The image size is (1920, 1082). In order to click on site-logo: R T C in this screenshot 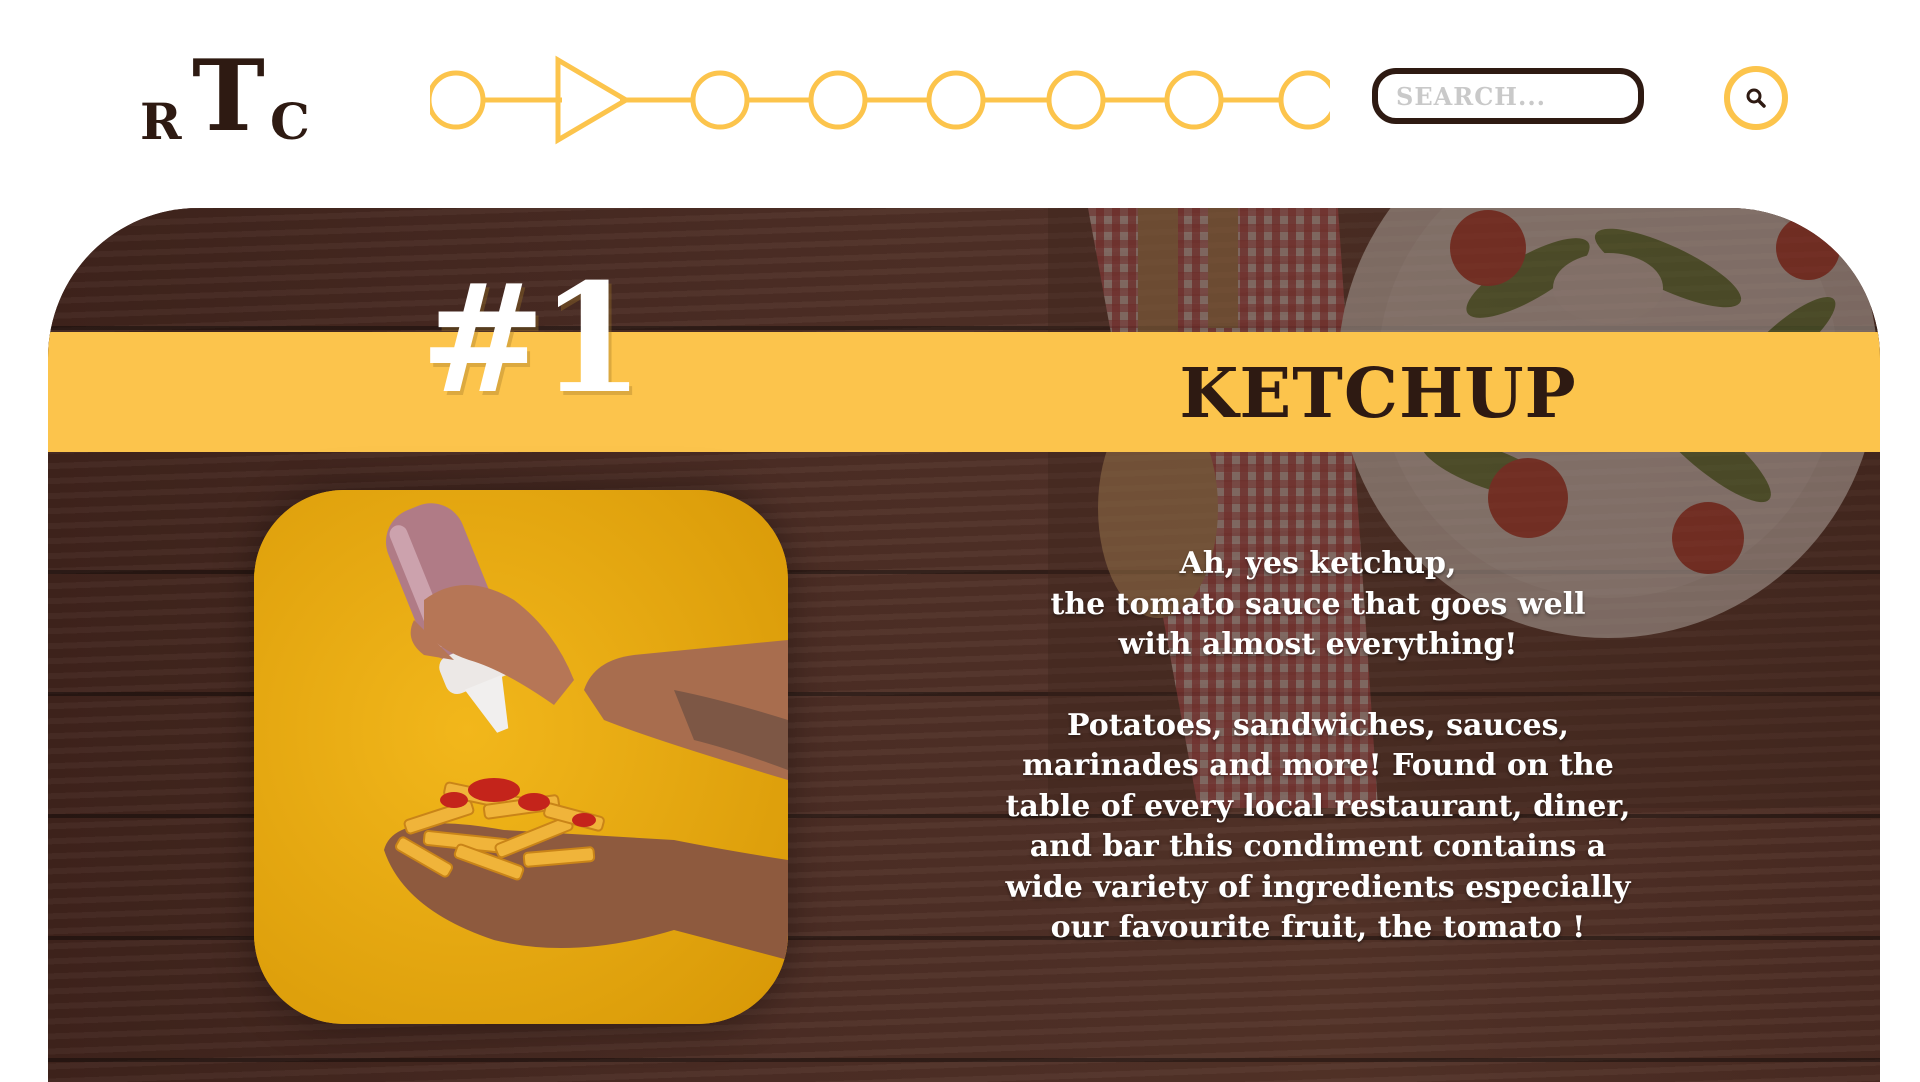, I will do `click(230, 96)`.